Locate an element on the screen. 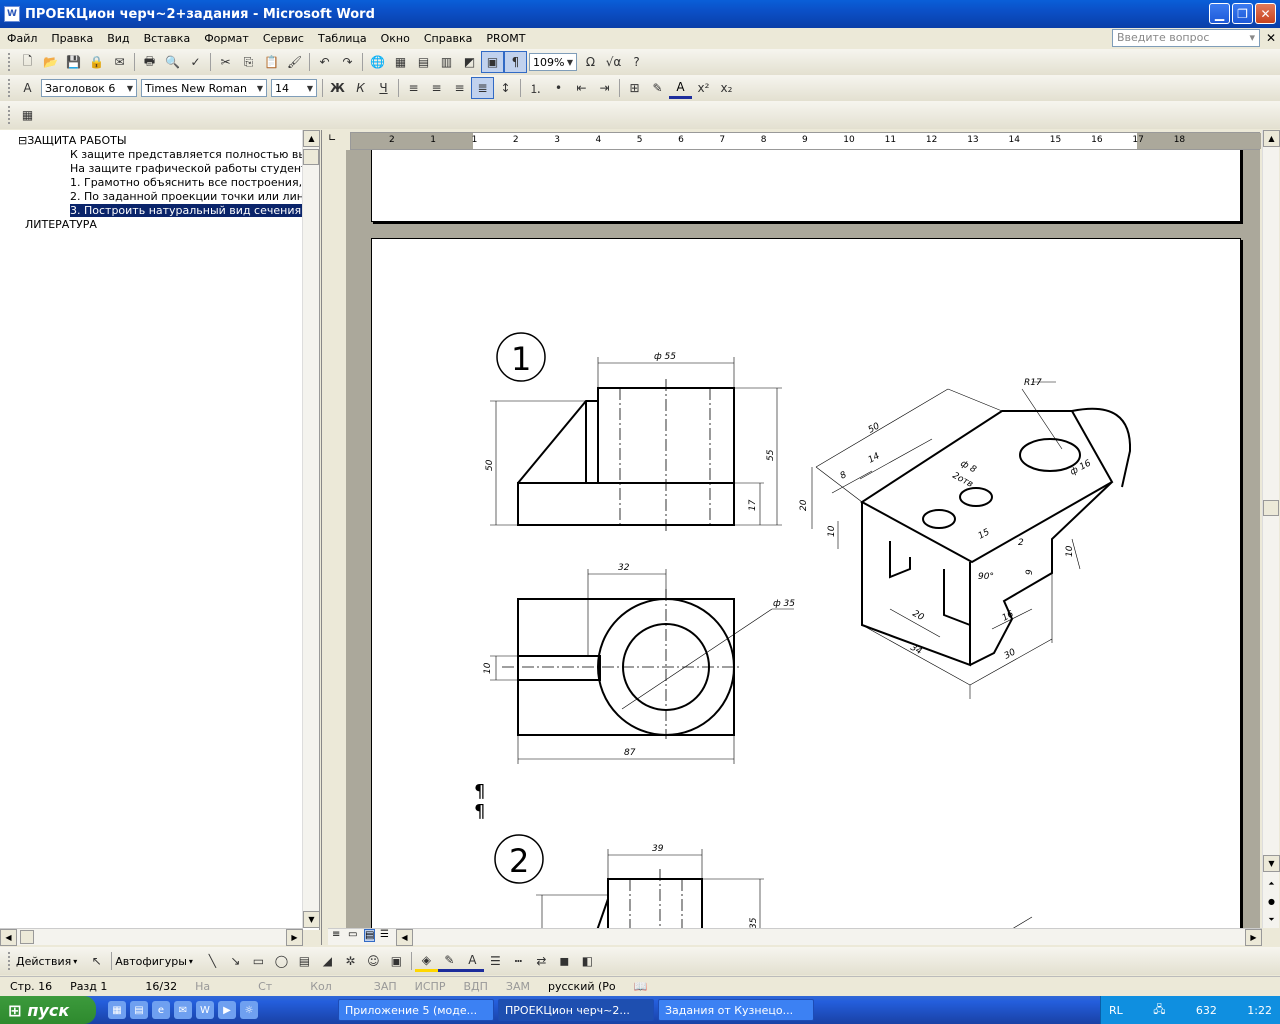 The height and width of the screenshot is (1024, 1280). maximize-button: ❐ is located at coordinates (1242, 13).